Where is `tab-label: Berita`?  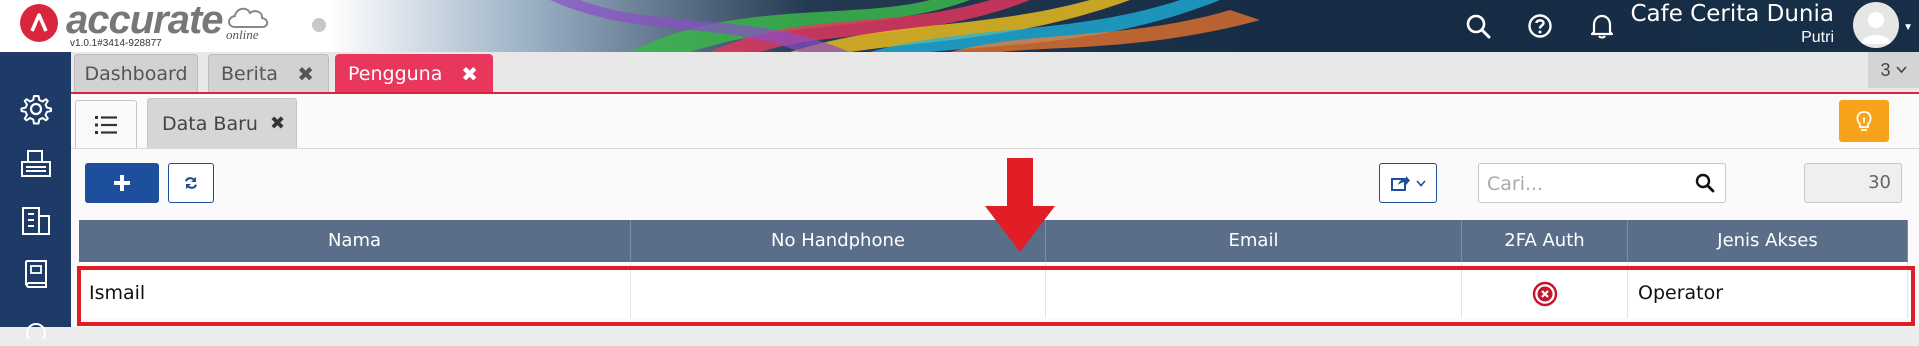
tab-label: Berita is located at coordinates (249, 73).